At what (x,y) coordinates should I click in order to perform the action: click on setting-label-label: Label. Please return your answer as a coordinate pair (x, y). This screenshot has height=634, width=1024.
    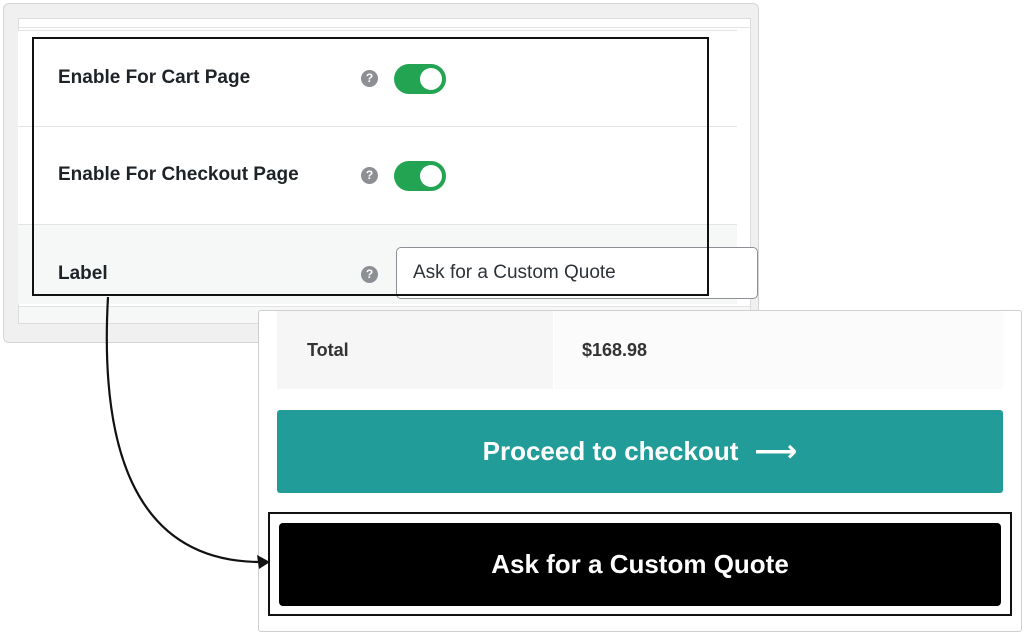
    Looking at the image, I should click on (83, 273).